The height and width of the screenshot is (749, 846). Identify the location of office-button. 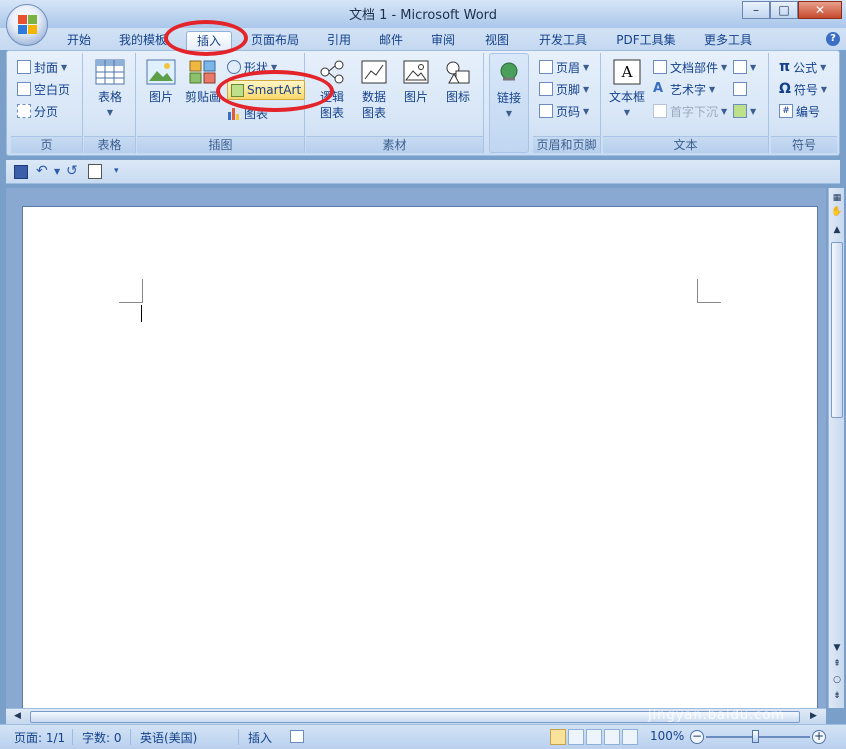
(27, 25).